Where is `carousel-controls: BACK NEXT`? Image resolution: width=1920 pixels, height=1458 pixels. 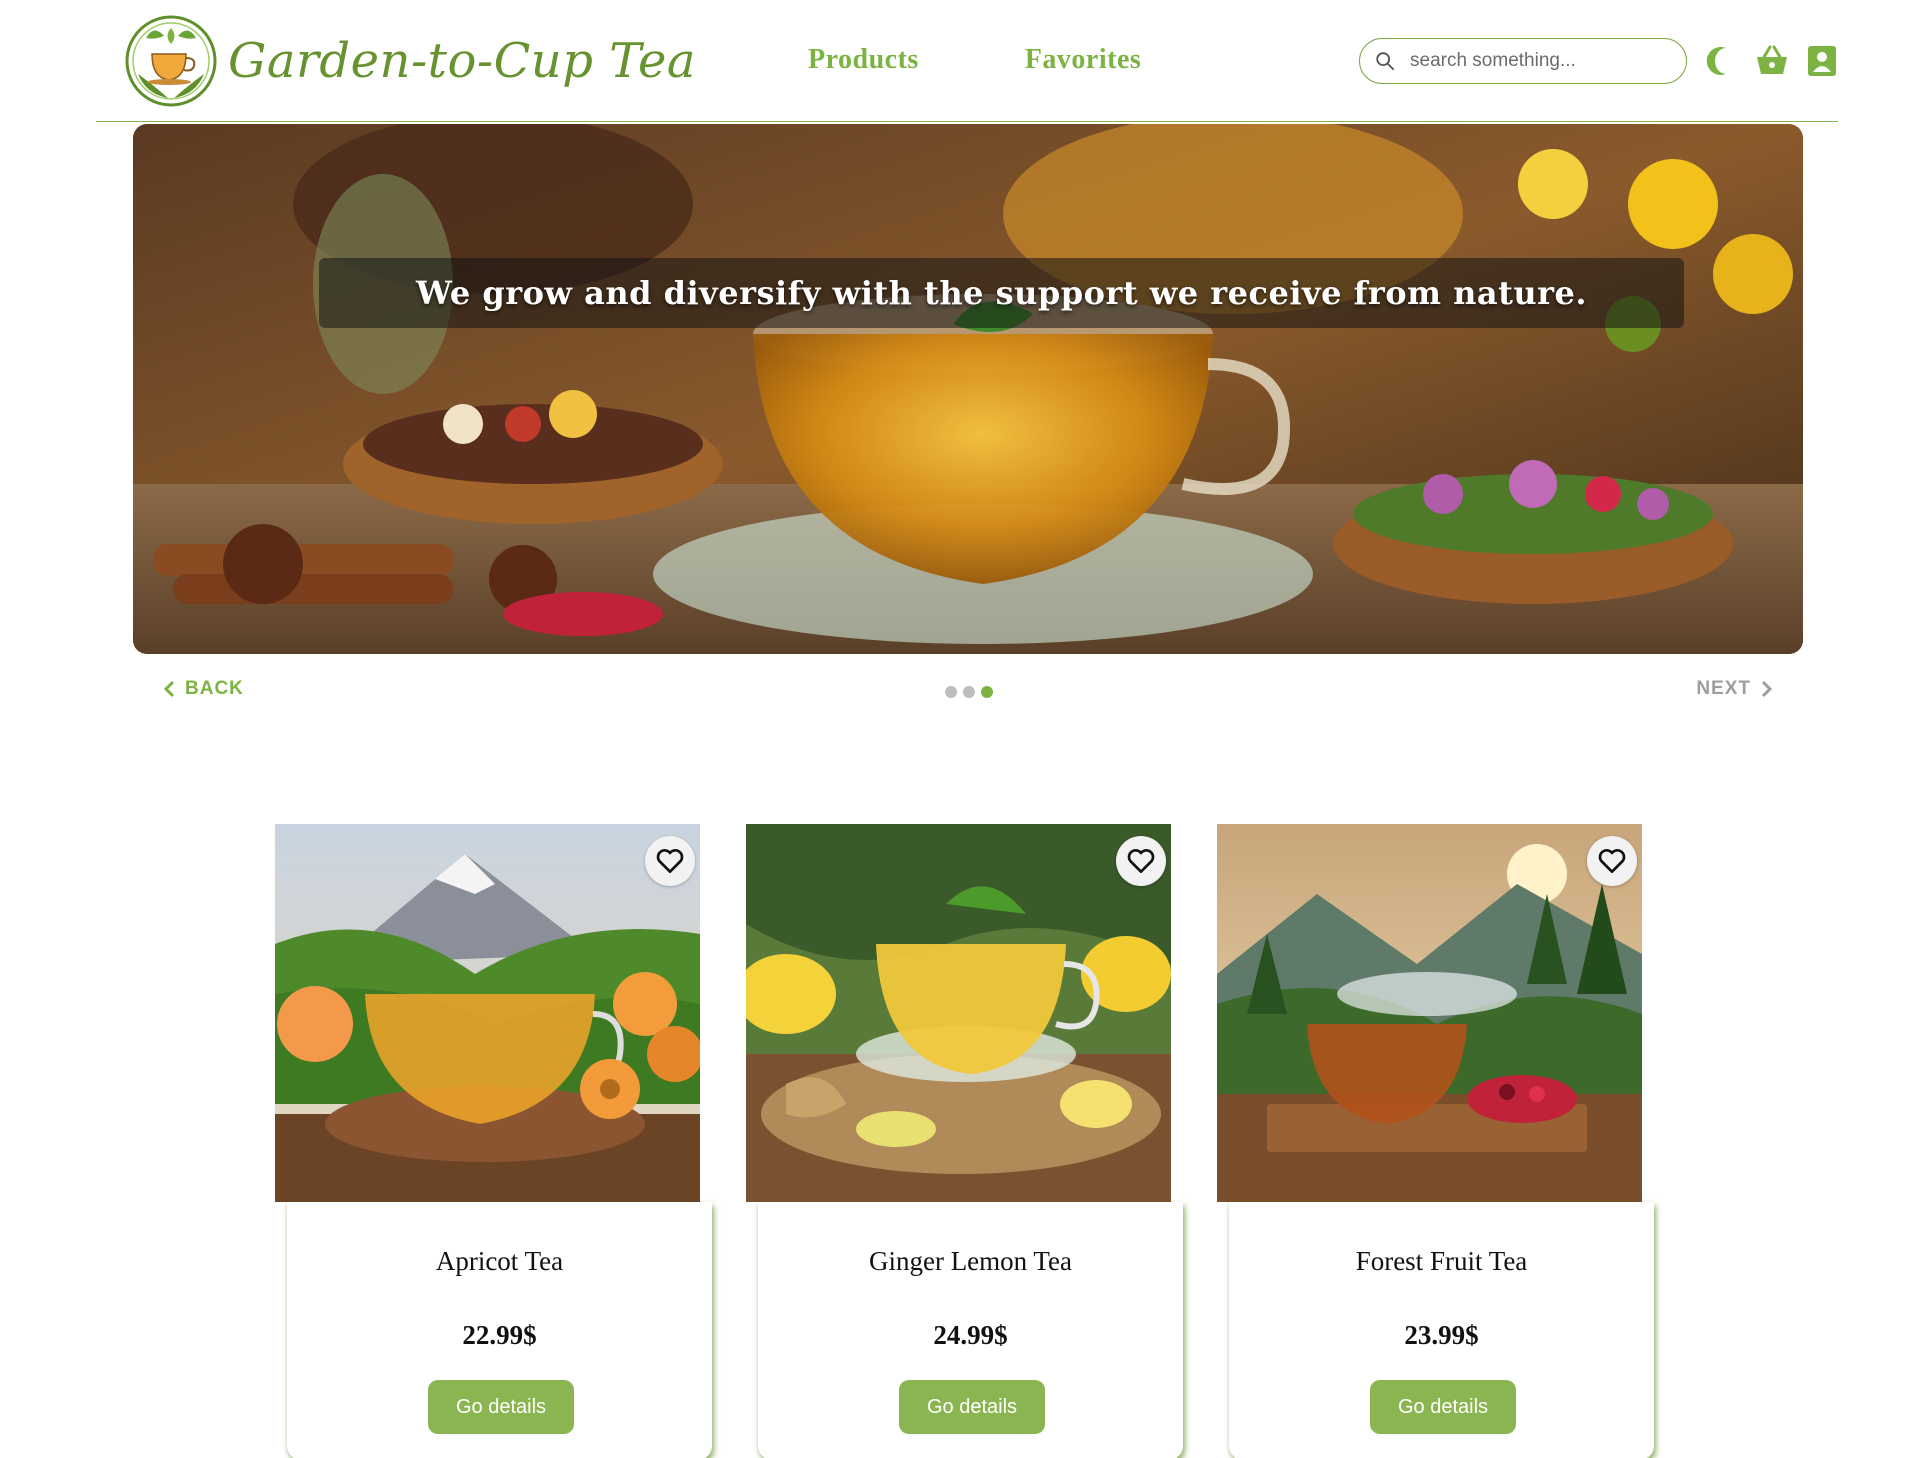 carousel-controls: BACK NEXT is located at coordinates (968, 690).